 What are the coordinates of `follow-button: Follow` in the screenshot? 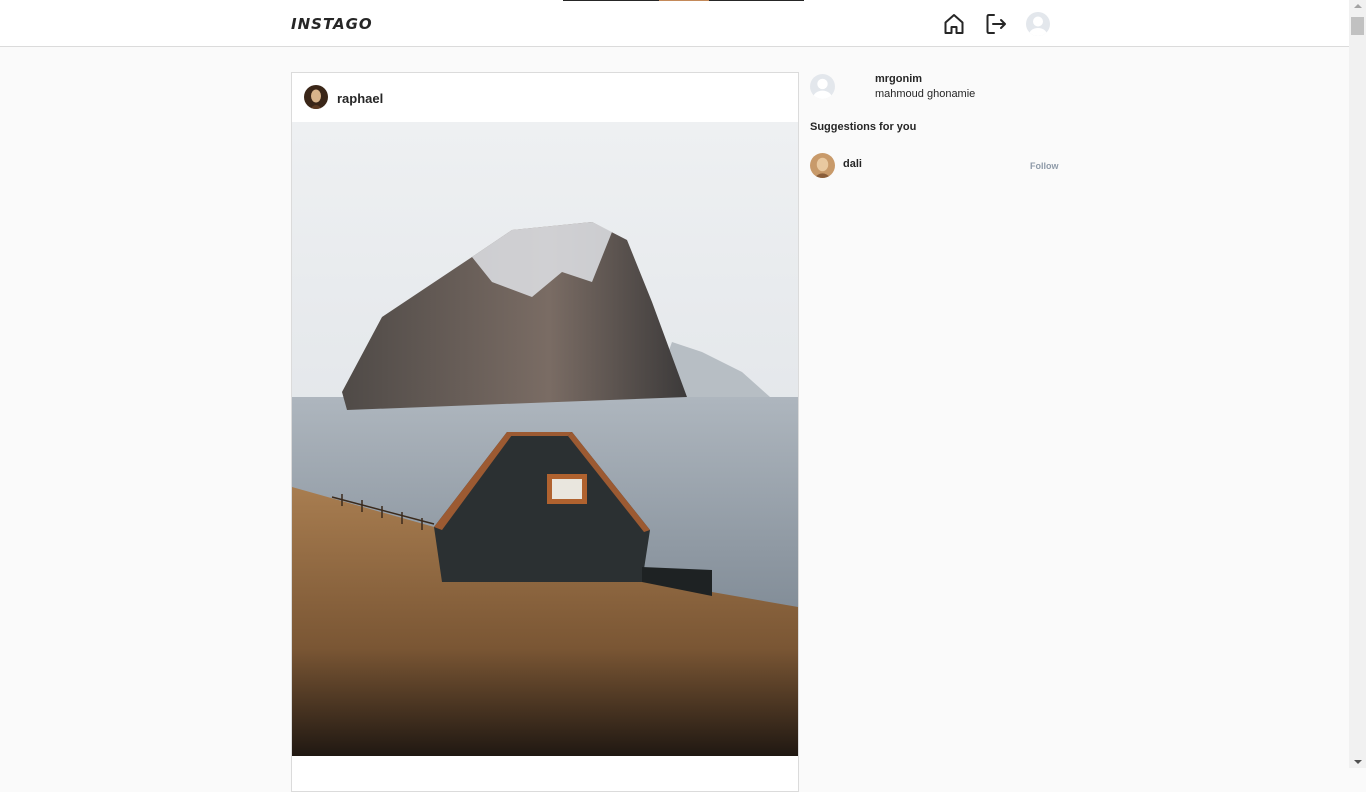 It's located at (1044, 166).